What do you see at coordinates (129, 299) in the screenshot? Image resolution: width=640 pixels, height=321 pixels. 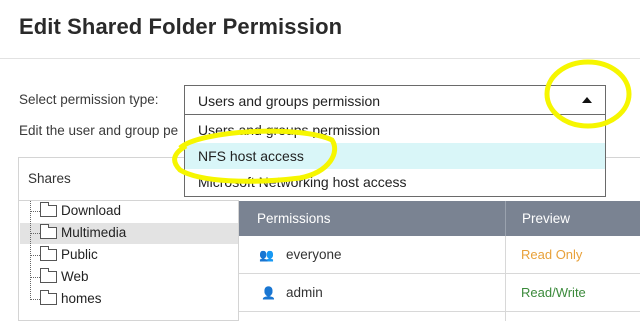 I see `share-item-homes: homes` at bounding box center [129, 299].